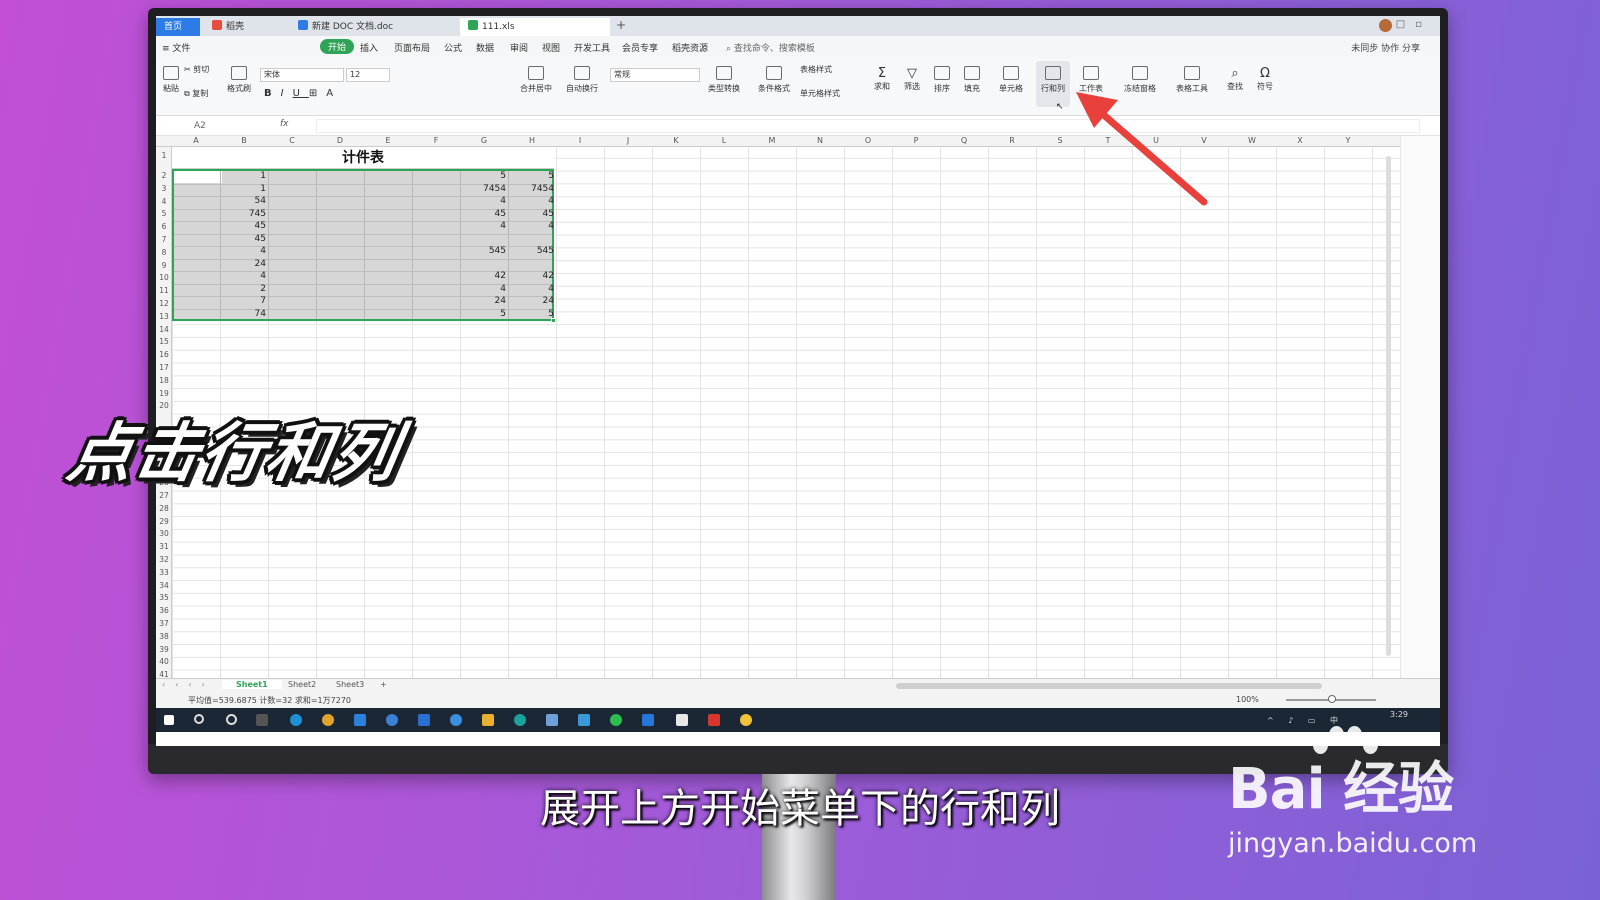  Describe the element at coordinates (532, 140) in the screenshot. I see `column-header-H: H` at that location.